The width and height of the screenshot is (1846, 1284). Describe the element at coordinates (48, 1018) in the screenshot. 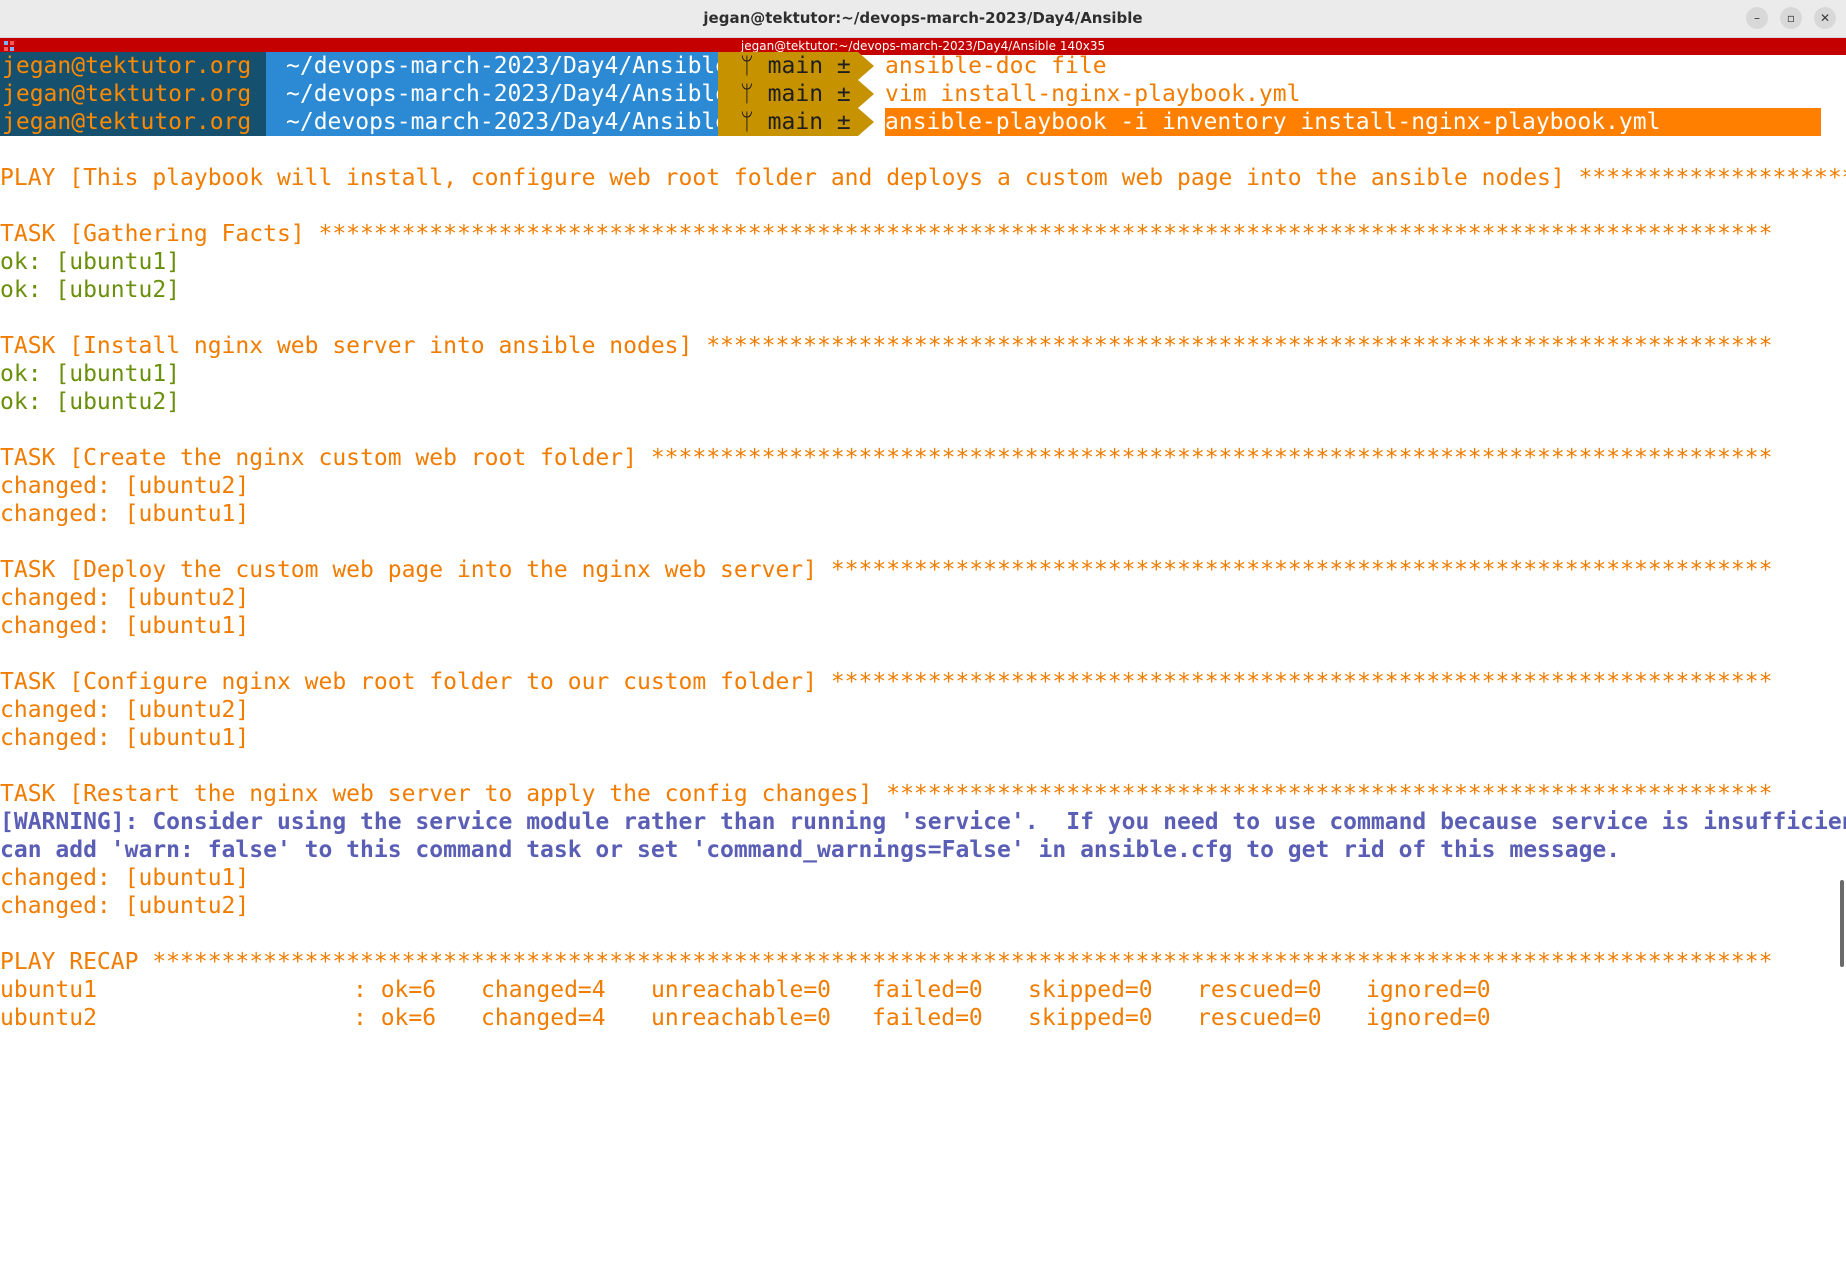

I see `recap-host: ubuntu2` at that location.